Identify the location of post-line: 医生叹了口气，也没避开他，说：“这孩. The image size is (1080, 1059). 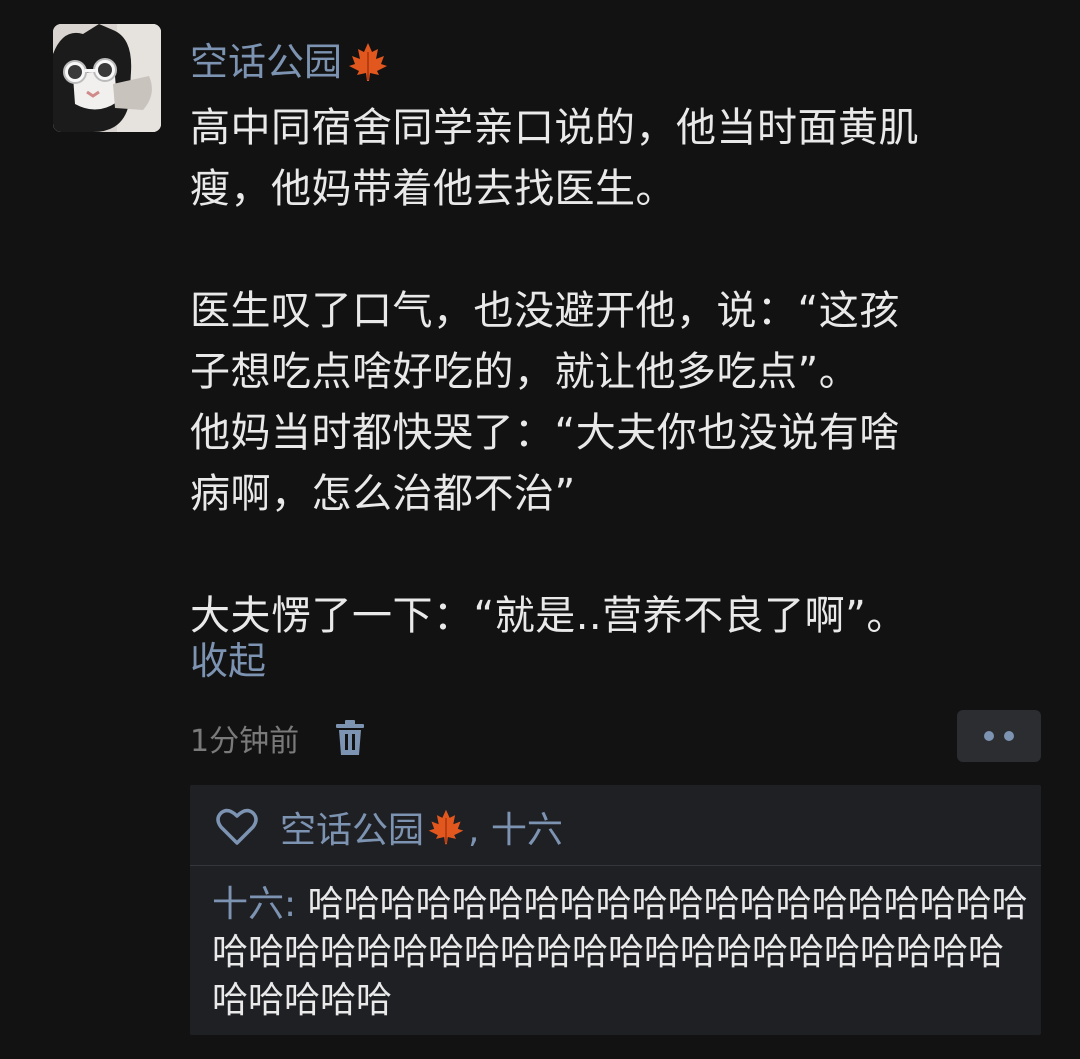
(545, 311).